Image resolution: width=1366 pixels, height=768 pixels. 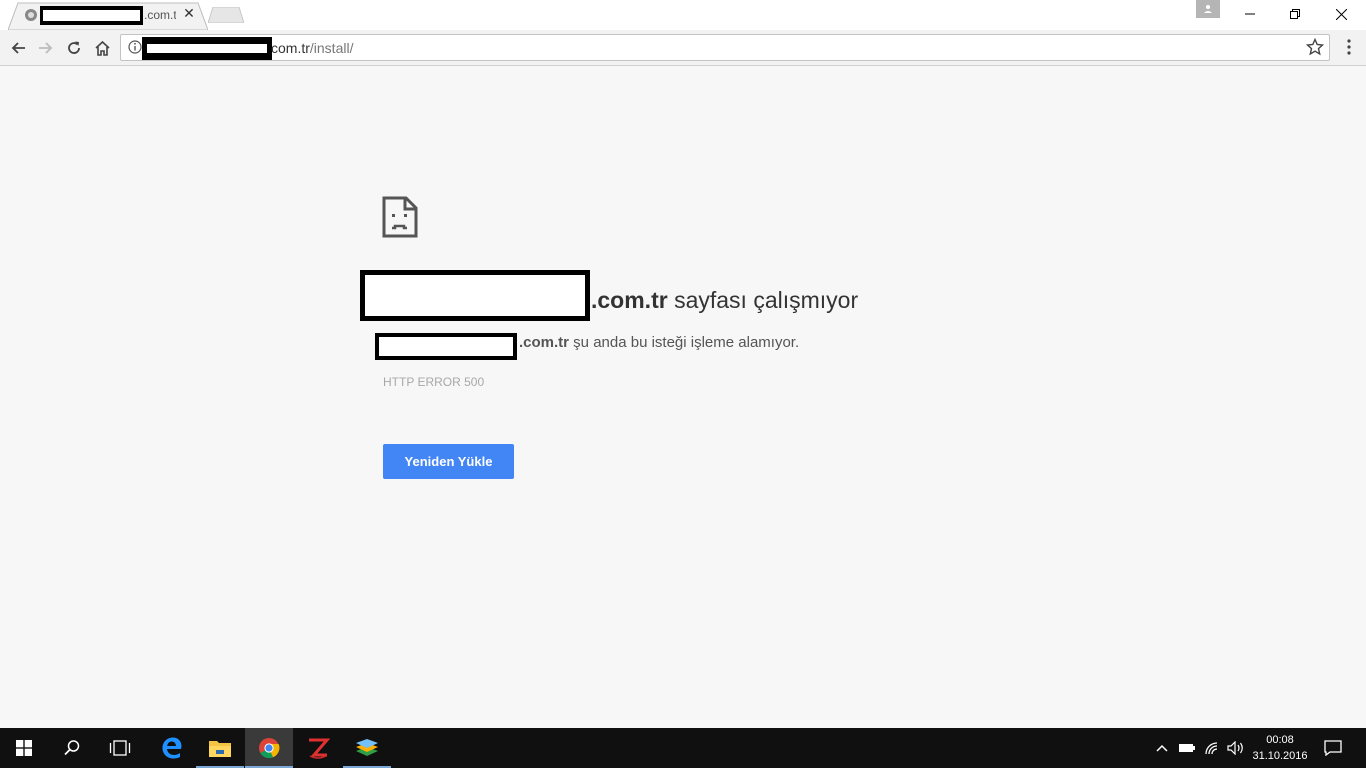 I want to click on search-icon, so click(x=72, y=748).